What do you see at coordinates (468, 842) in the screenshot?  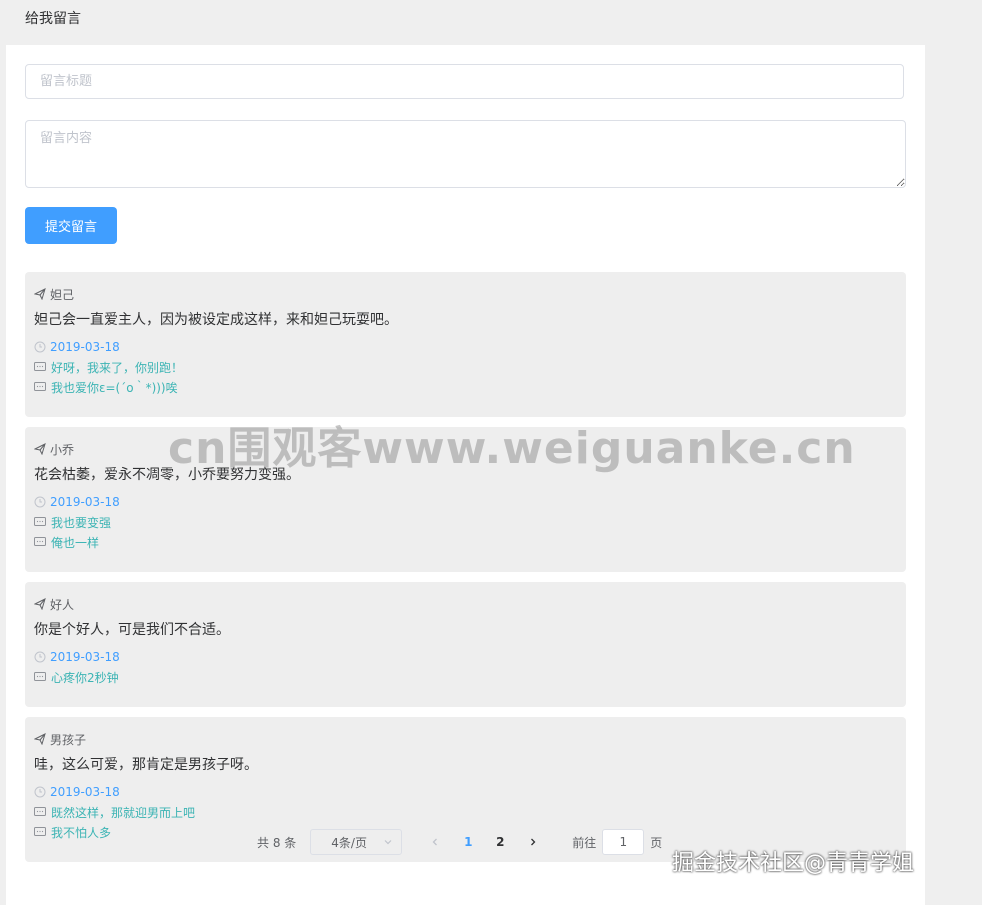 I see `page-1-button: 1` at bounding box center [468, 842].